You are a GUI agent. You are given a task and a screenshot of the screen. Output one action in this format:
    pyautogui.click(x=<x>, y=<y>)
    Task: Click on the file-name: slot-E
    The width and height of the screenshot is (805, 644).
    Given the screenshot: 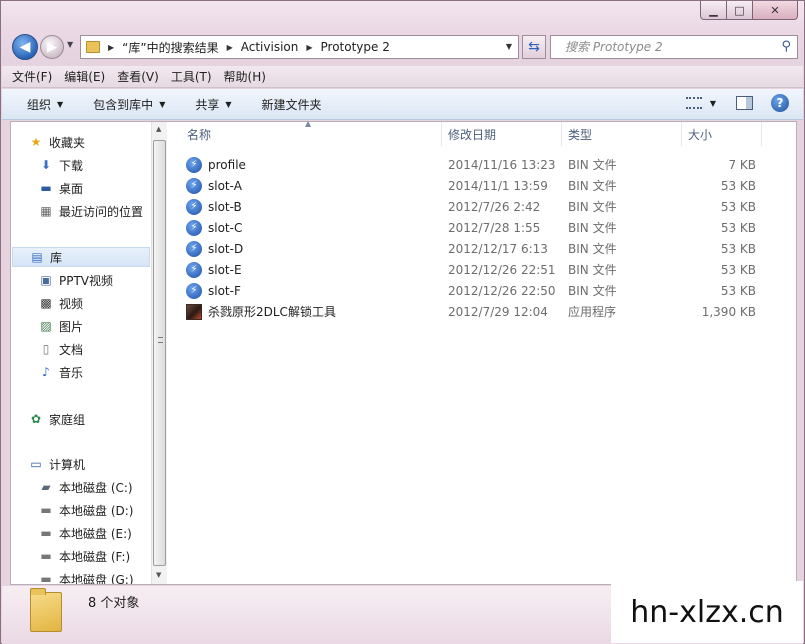 What is the action you would take?
    pyautogui.click(x=225, y=269)
    